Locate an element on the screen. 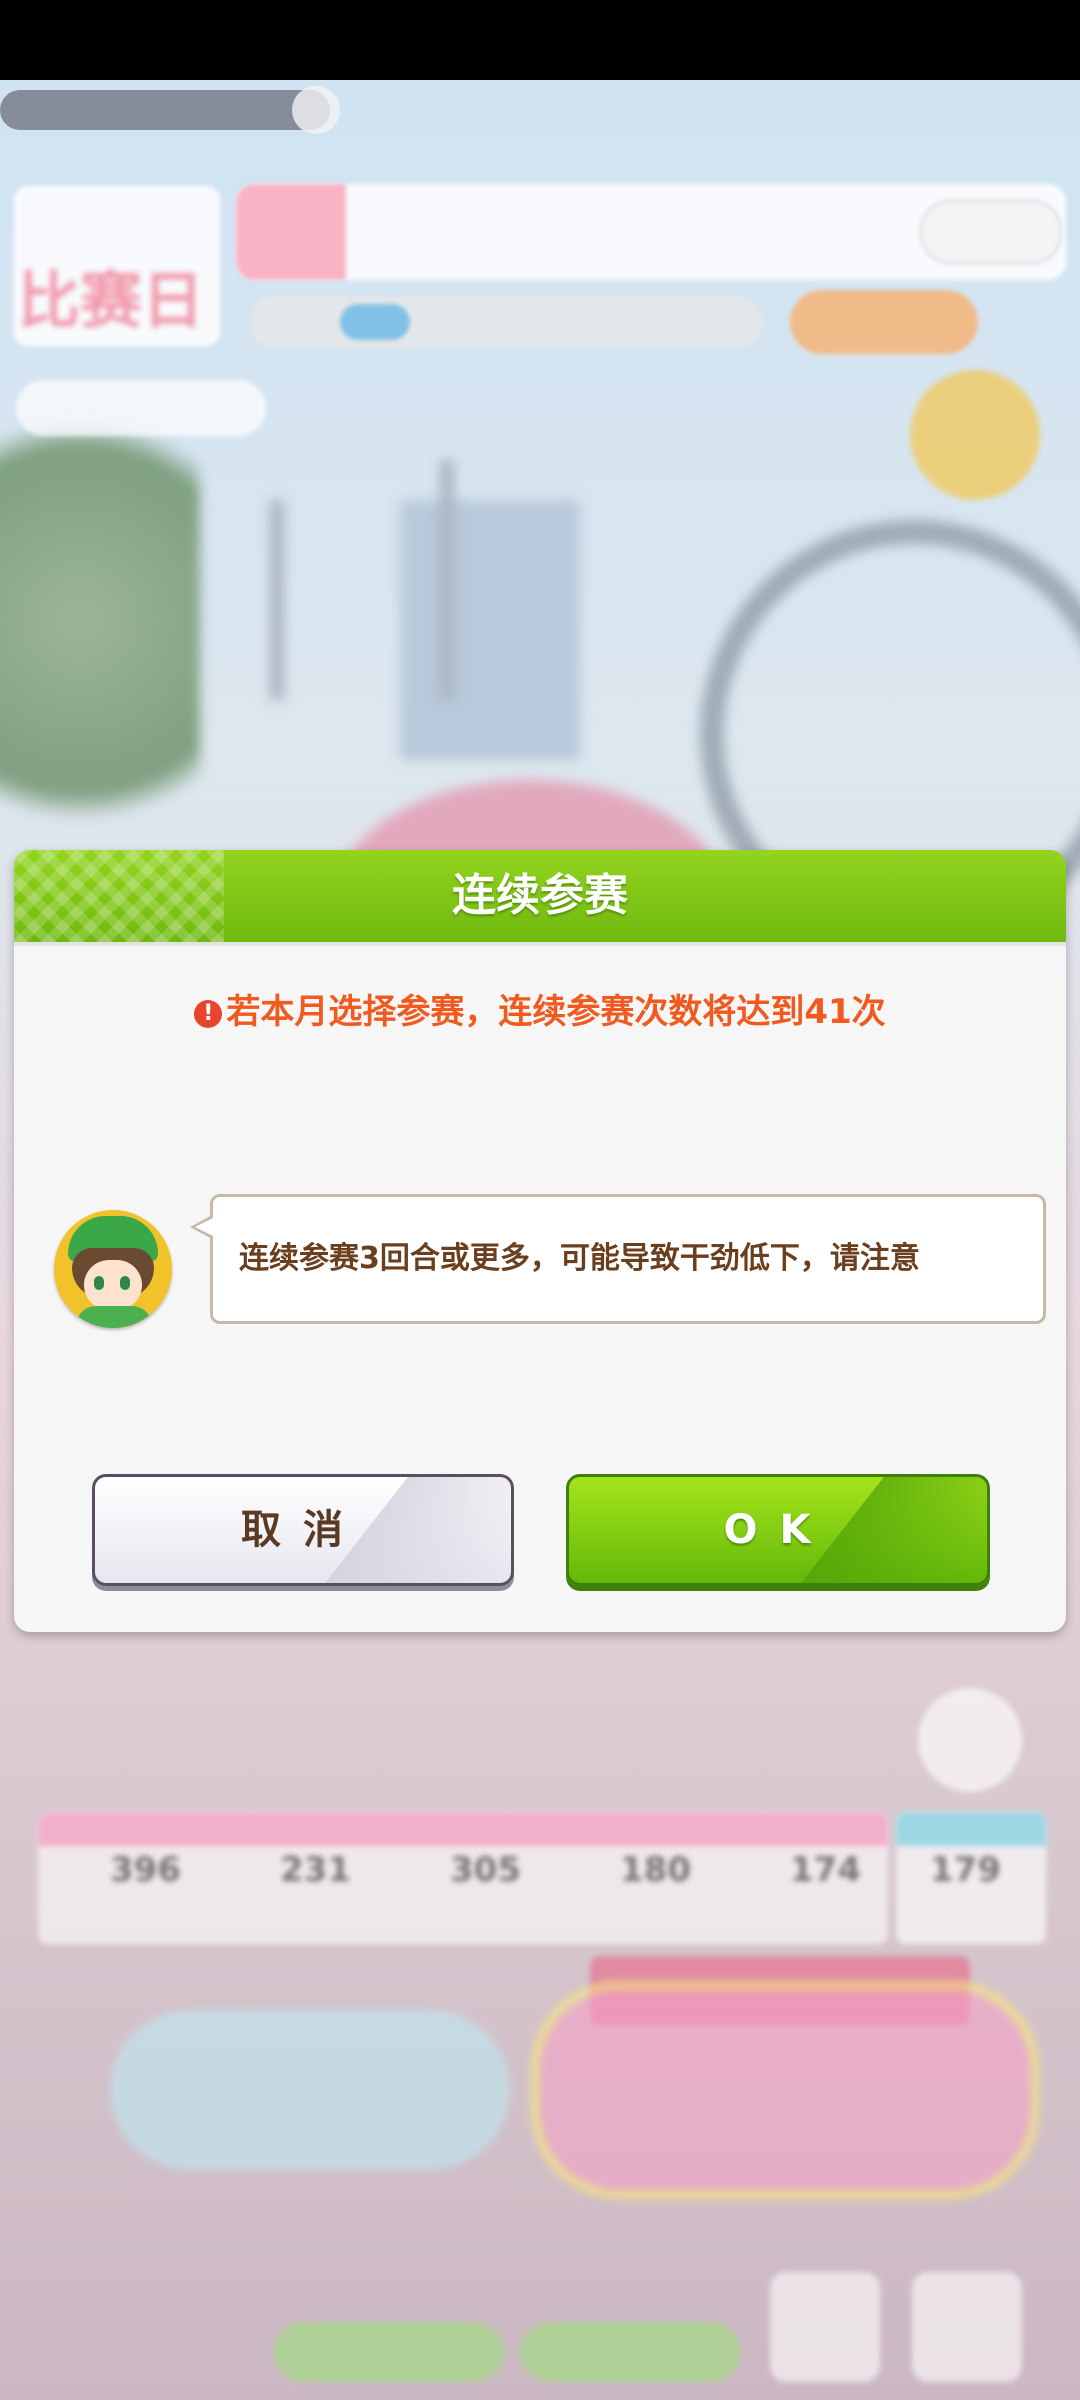 The height and width of the screenshot is (2400, 1080). energy-fill is located at coordinates (375, 322).